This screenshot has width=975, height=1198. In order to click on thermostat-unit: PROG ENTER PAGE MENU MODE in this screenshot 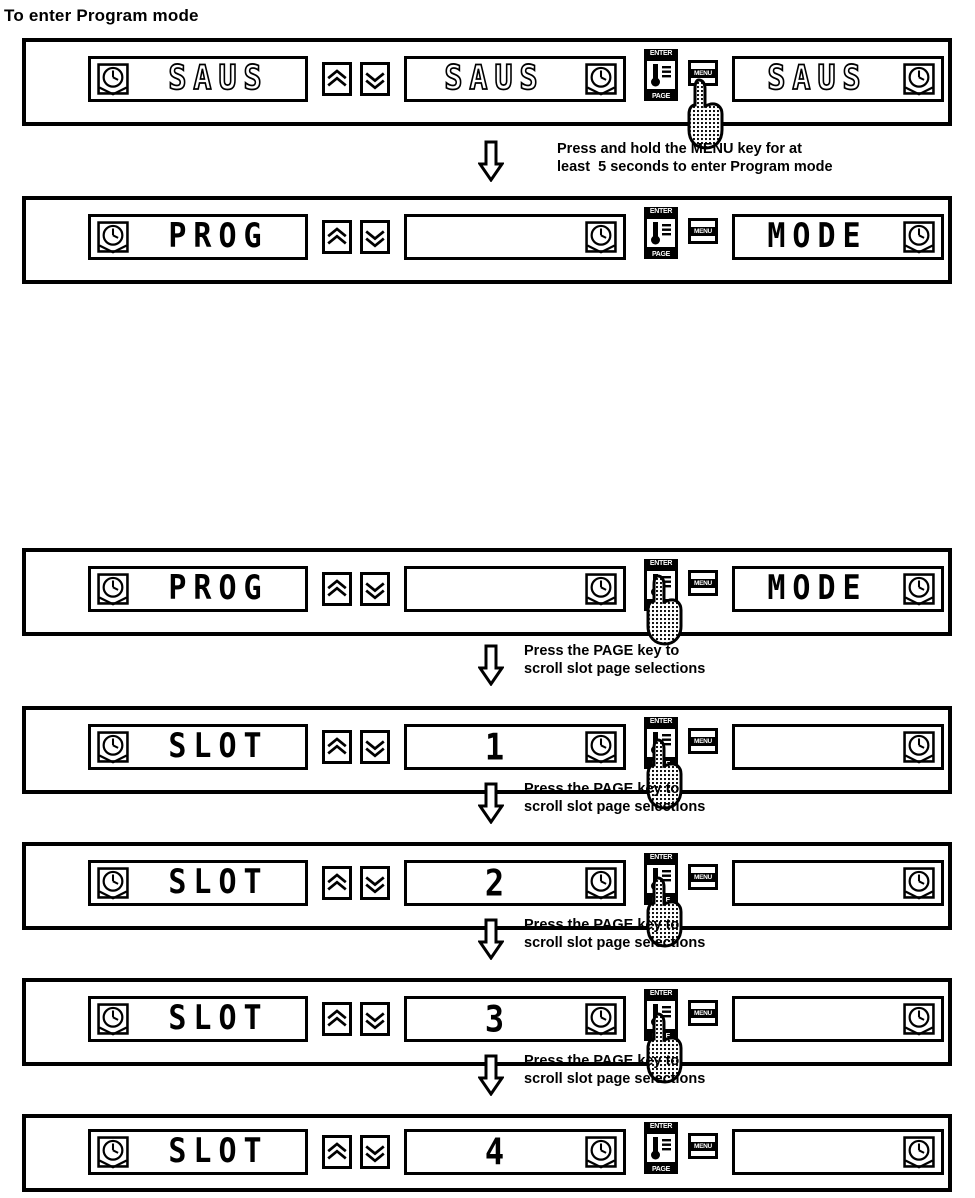, I will do `click(487, 240)`.